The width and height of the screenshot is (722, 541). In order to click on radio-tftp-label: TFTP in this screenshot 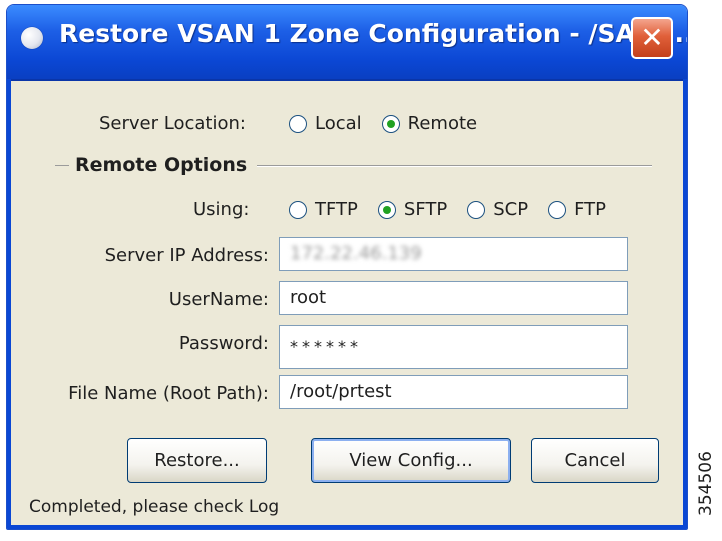, I will do `click(336, 209)`.